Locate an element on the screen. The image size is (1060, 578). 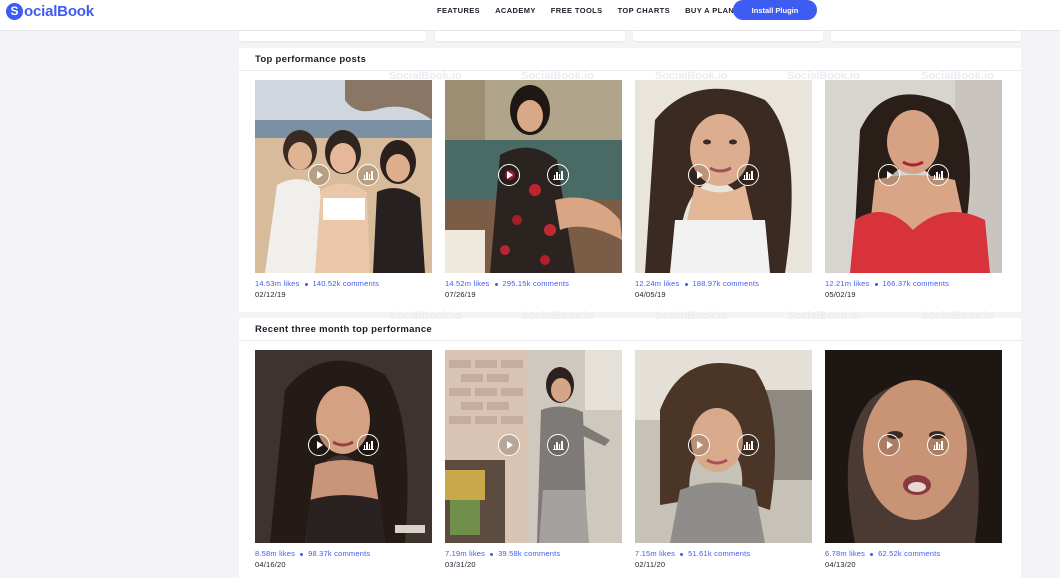
nav-features: FEATURES is located at coordinates (458, 10).